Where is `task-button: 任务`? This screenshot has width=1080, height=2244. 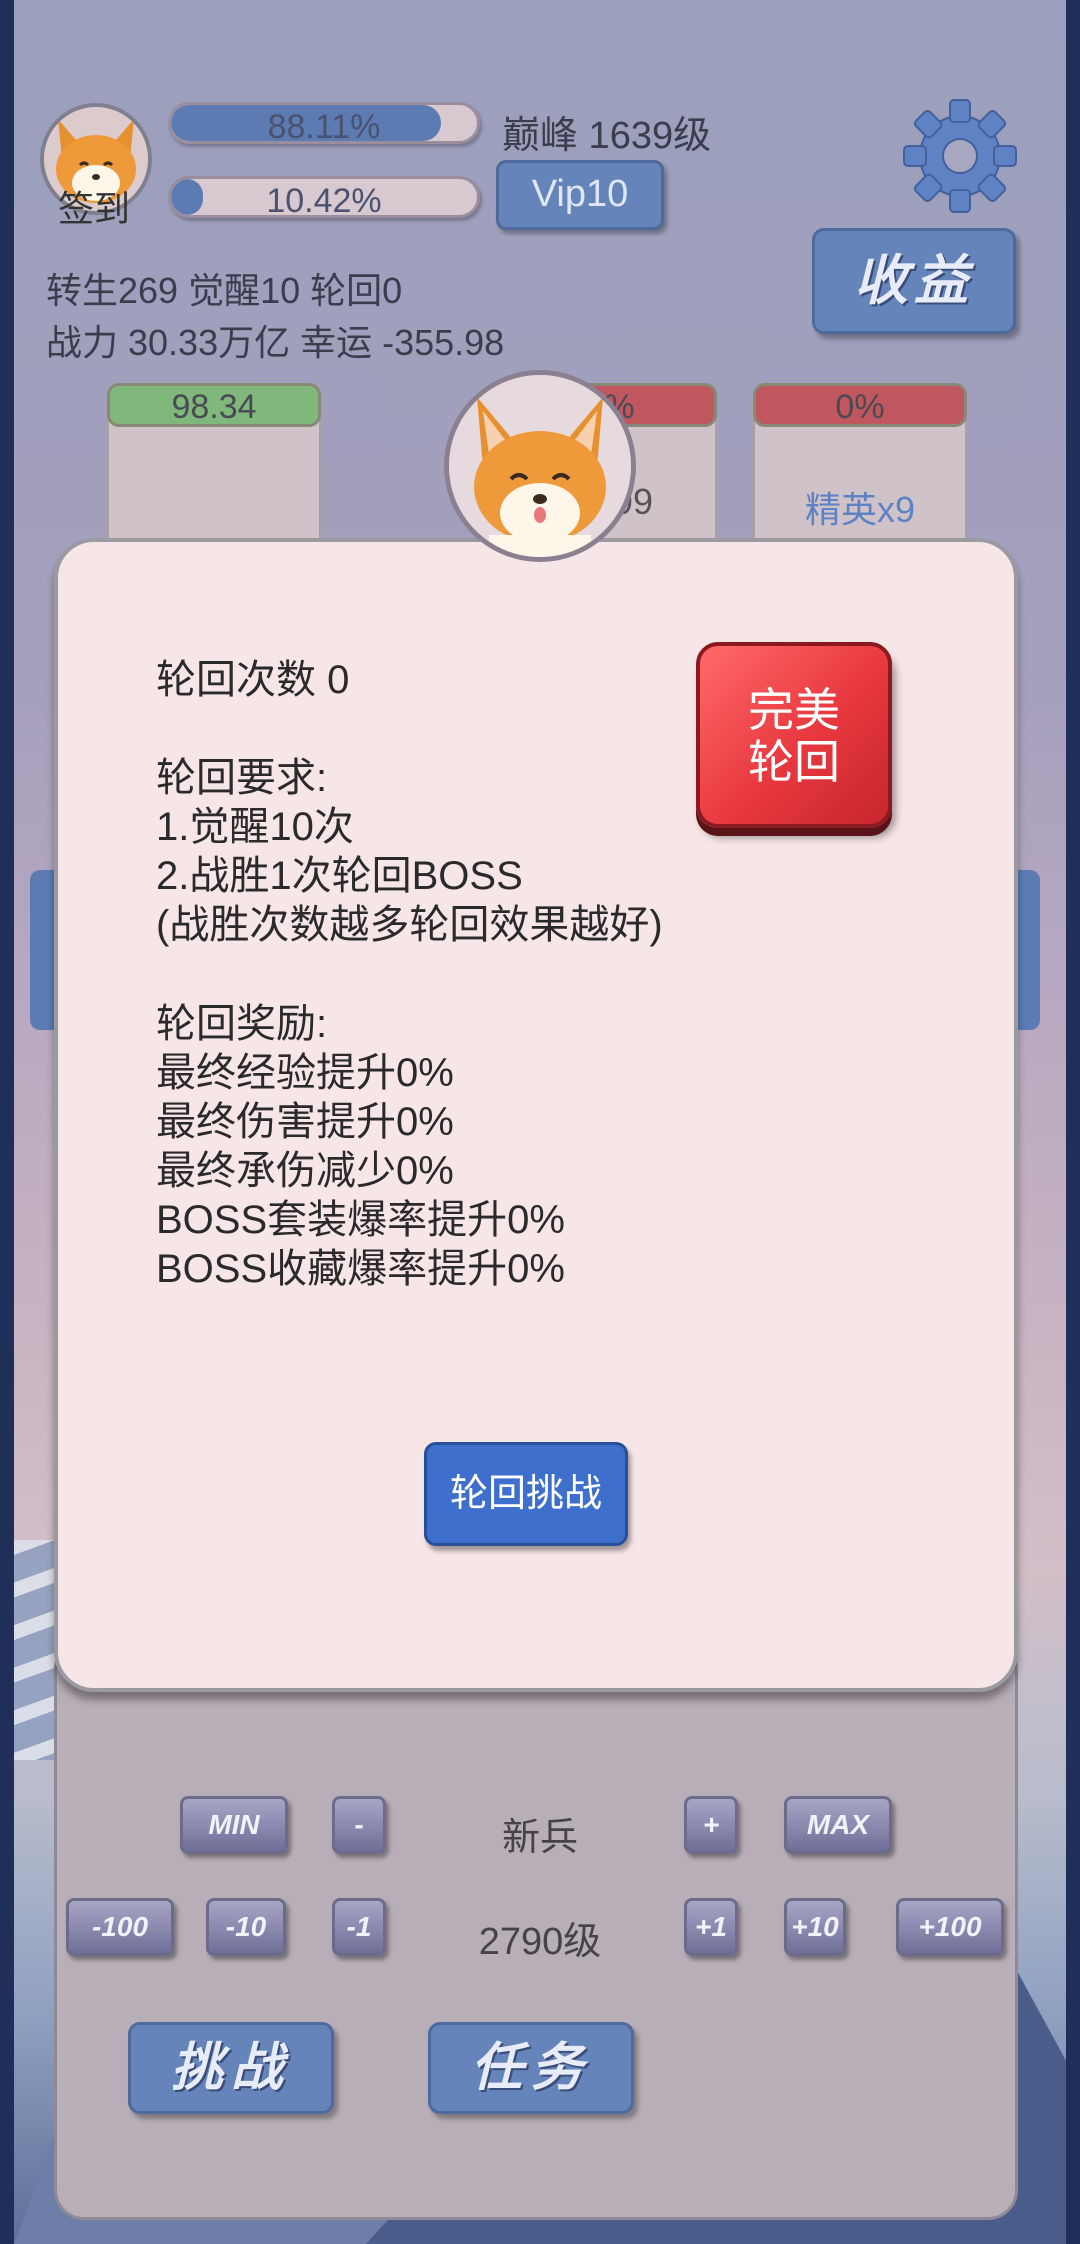
task-button: 任务 is located at coordinates (531, 2068).